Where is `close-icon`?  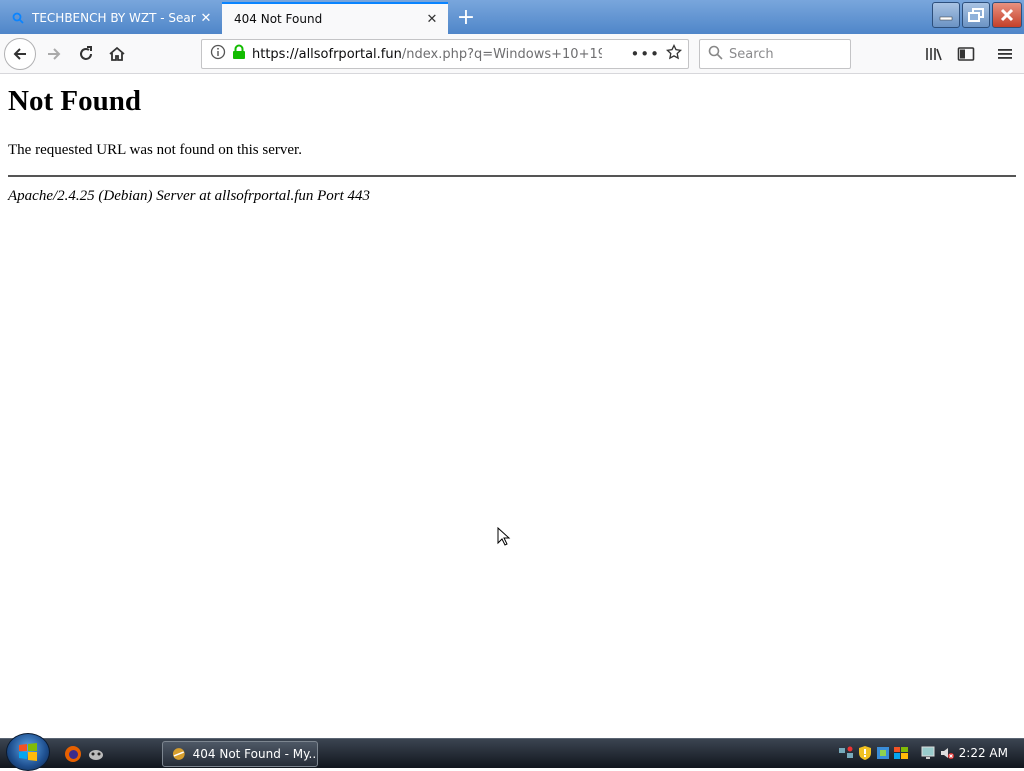
close-icon is located at coordinates (1007, 15).